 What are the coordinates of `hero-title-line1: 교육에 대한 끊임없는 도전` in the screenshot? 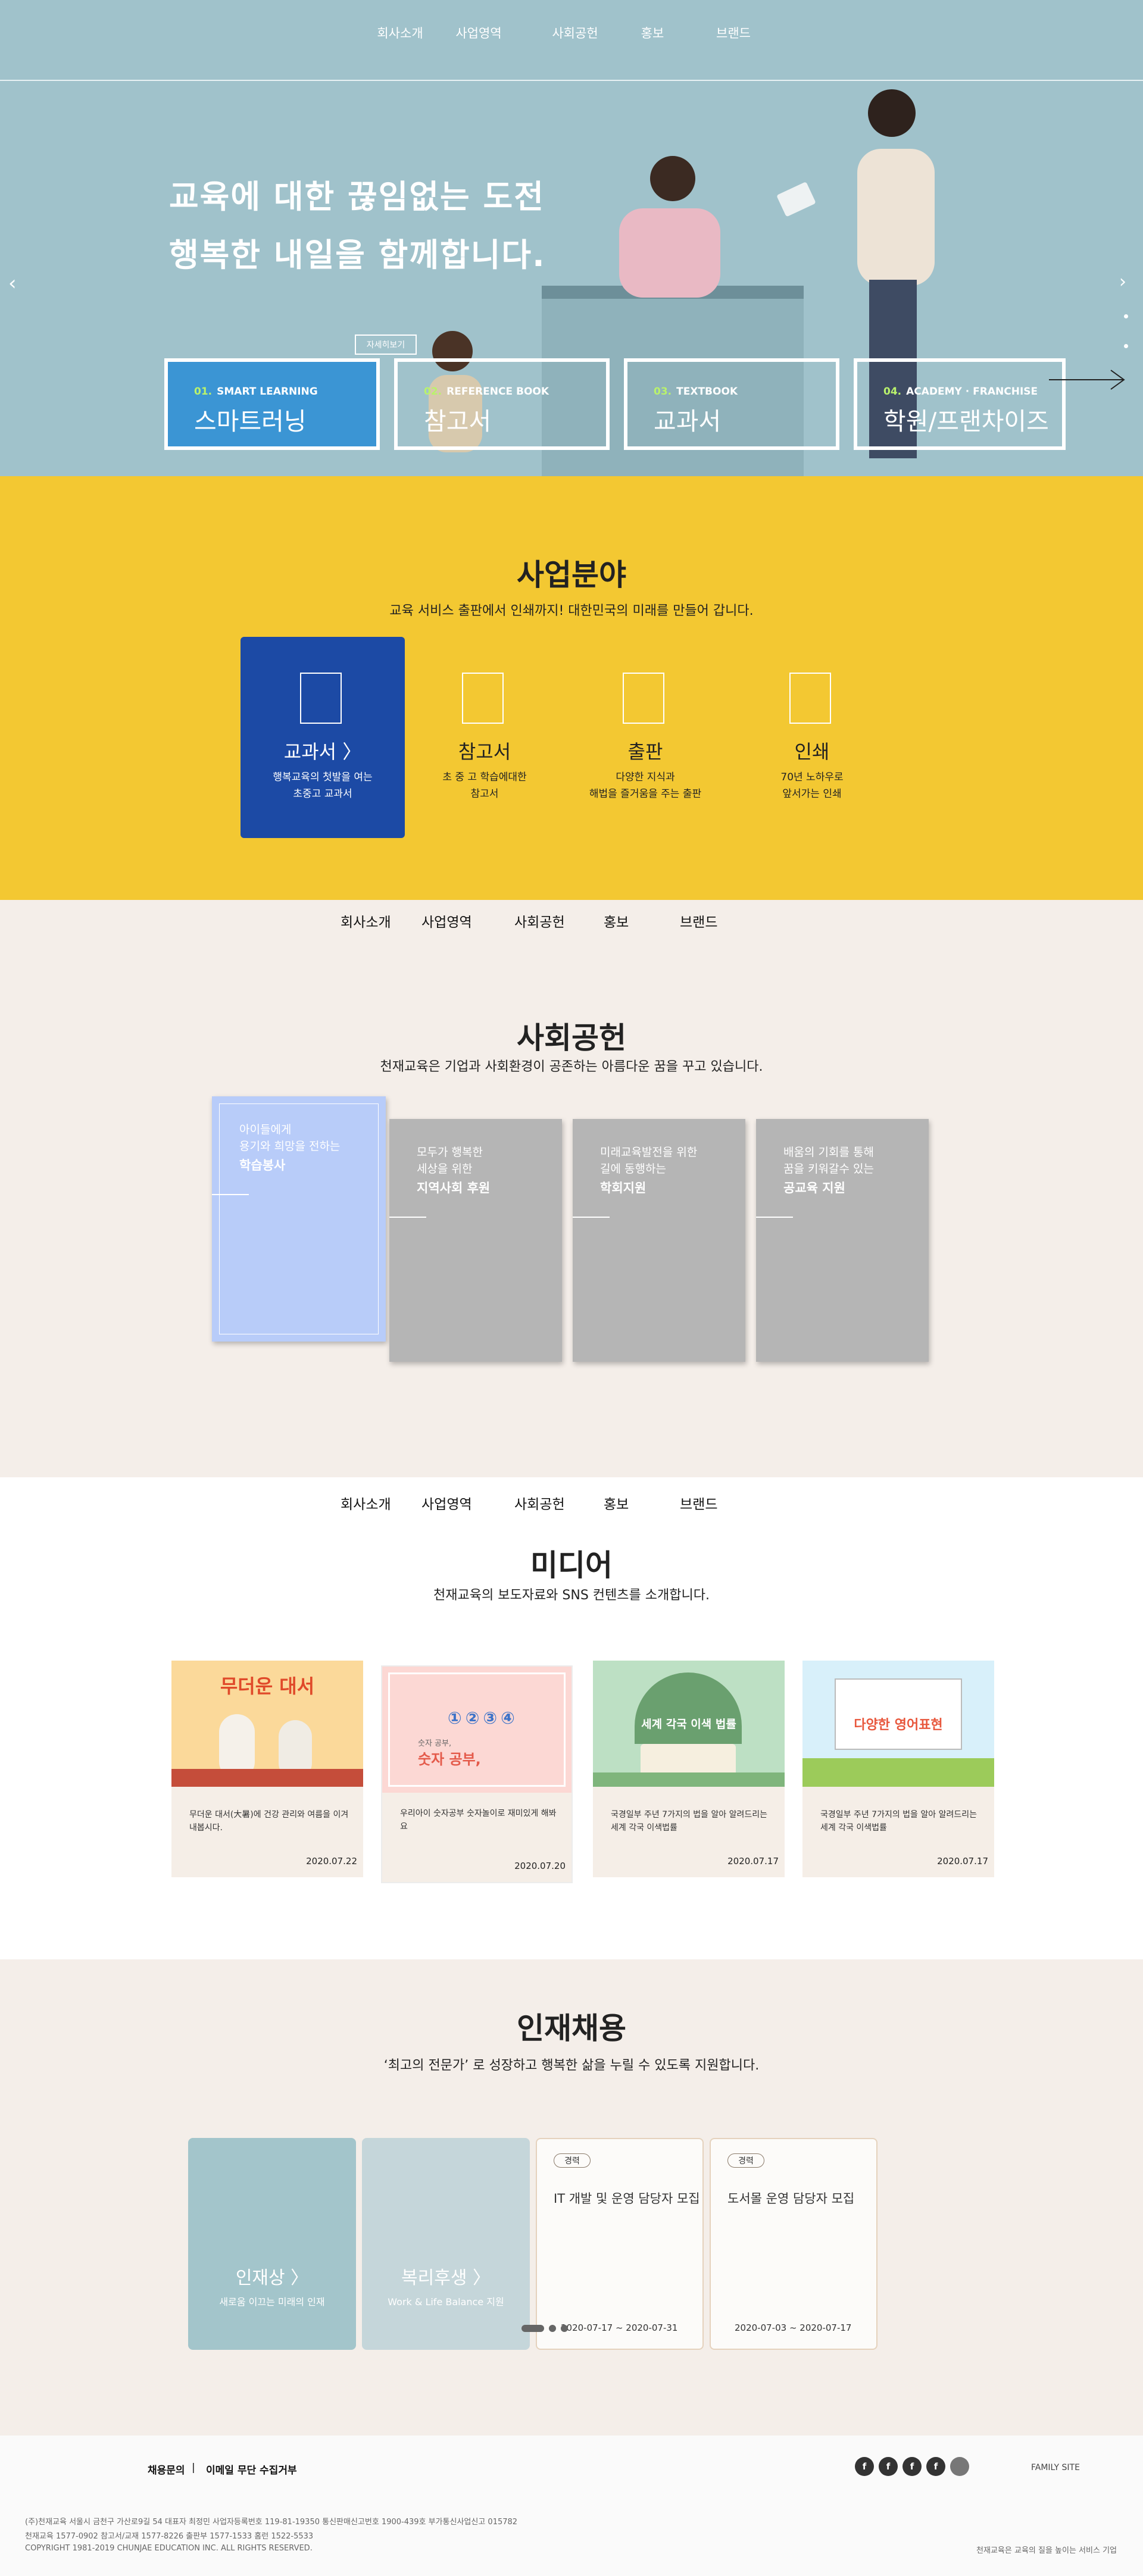 It's located at (357, 196).